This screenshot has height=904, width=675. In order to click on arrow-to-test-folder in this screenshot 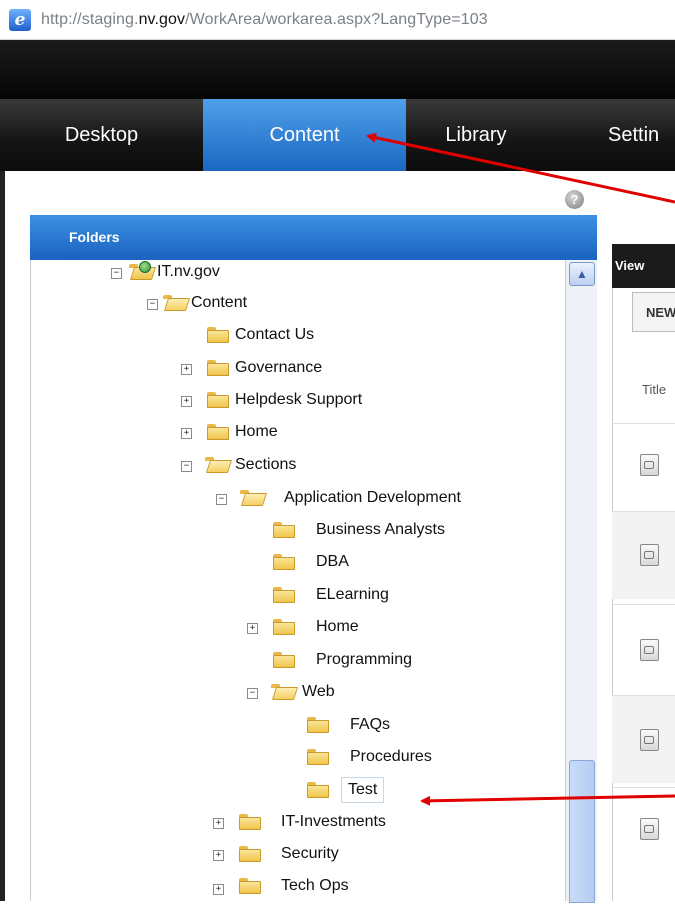, I will do `click(547, 800)`.